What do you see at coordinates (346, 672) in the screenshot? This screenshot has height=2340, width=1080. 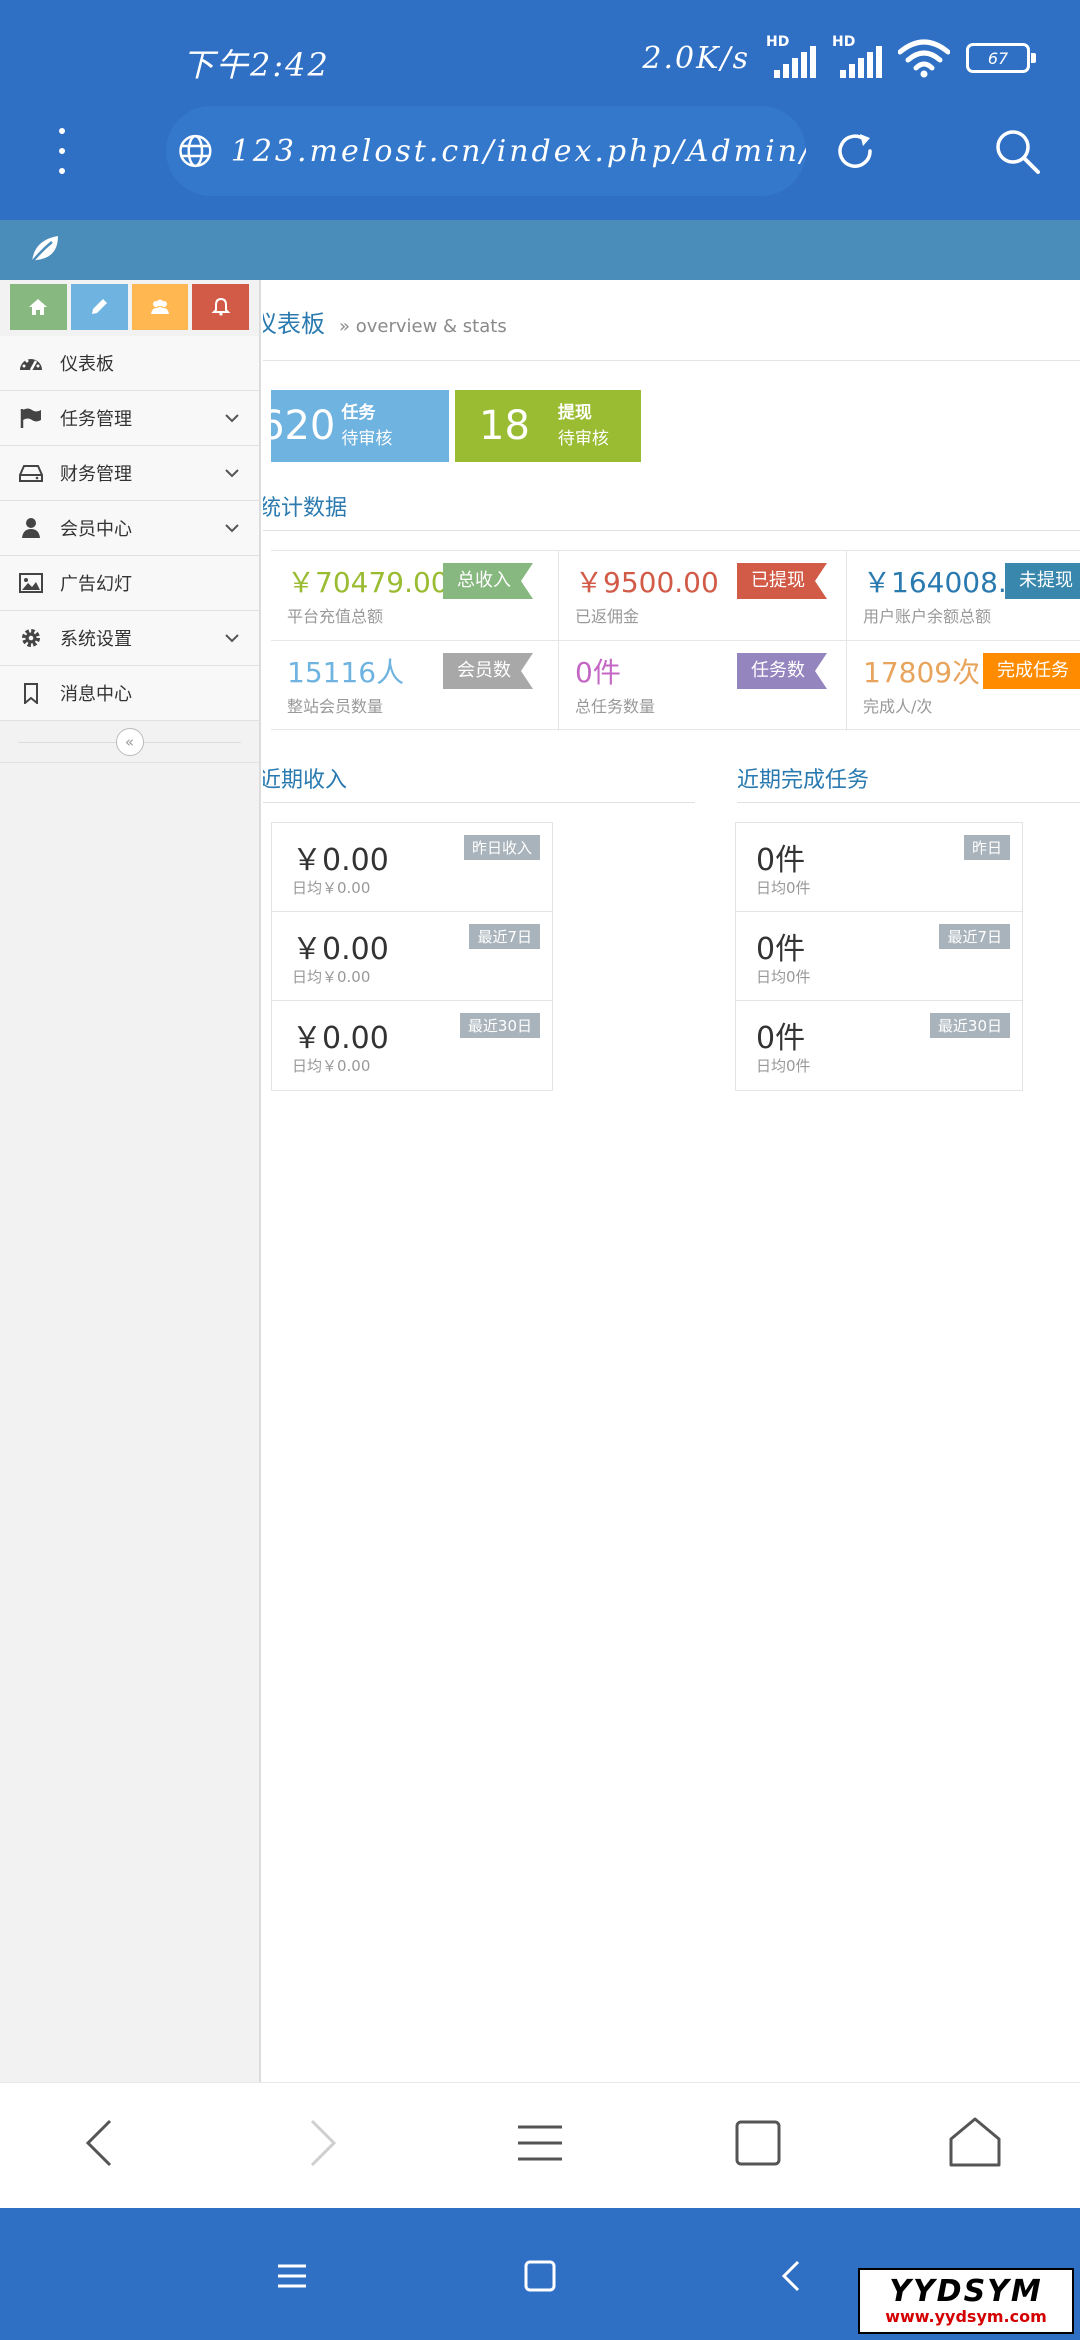 I see `stat-value: 15116人` at bounding box center [346, 672].